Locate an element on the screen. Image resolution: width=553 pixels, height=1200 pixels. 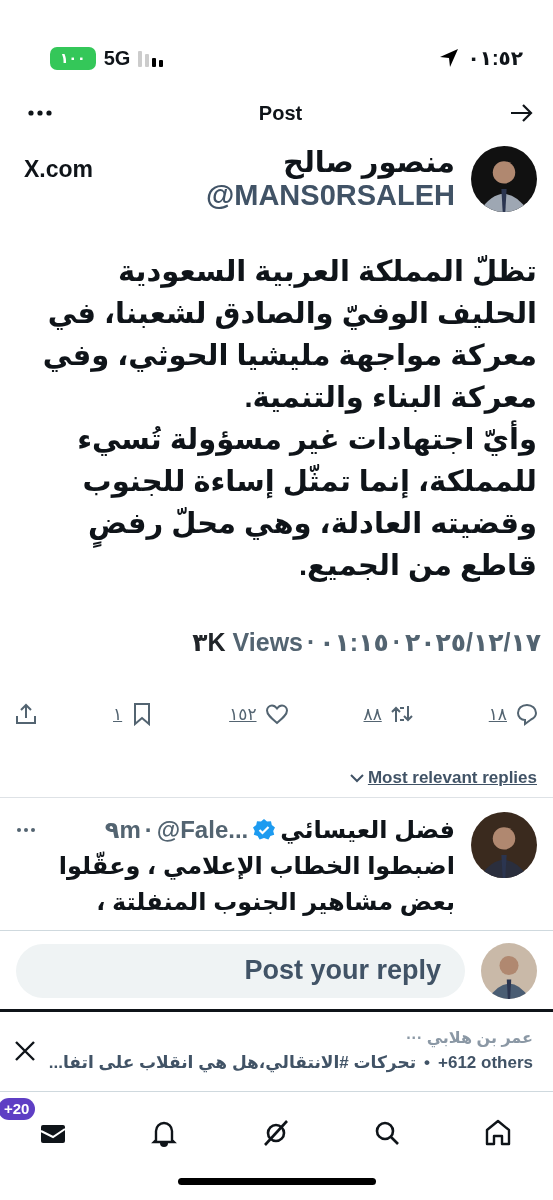
action-count: ٨٨ is located at coordinates (372, 714).